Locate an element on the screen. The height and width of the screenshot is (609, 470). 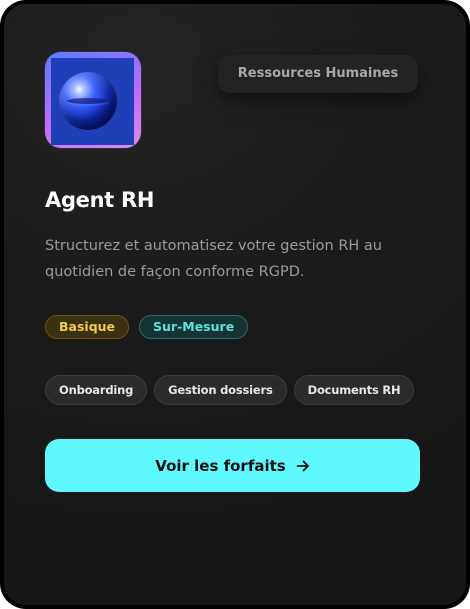
blue-sphere-icon is located at coordinates (88, 101).